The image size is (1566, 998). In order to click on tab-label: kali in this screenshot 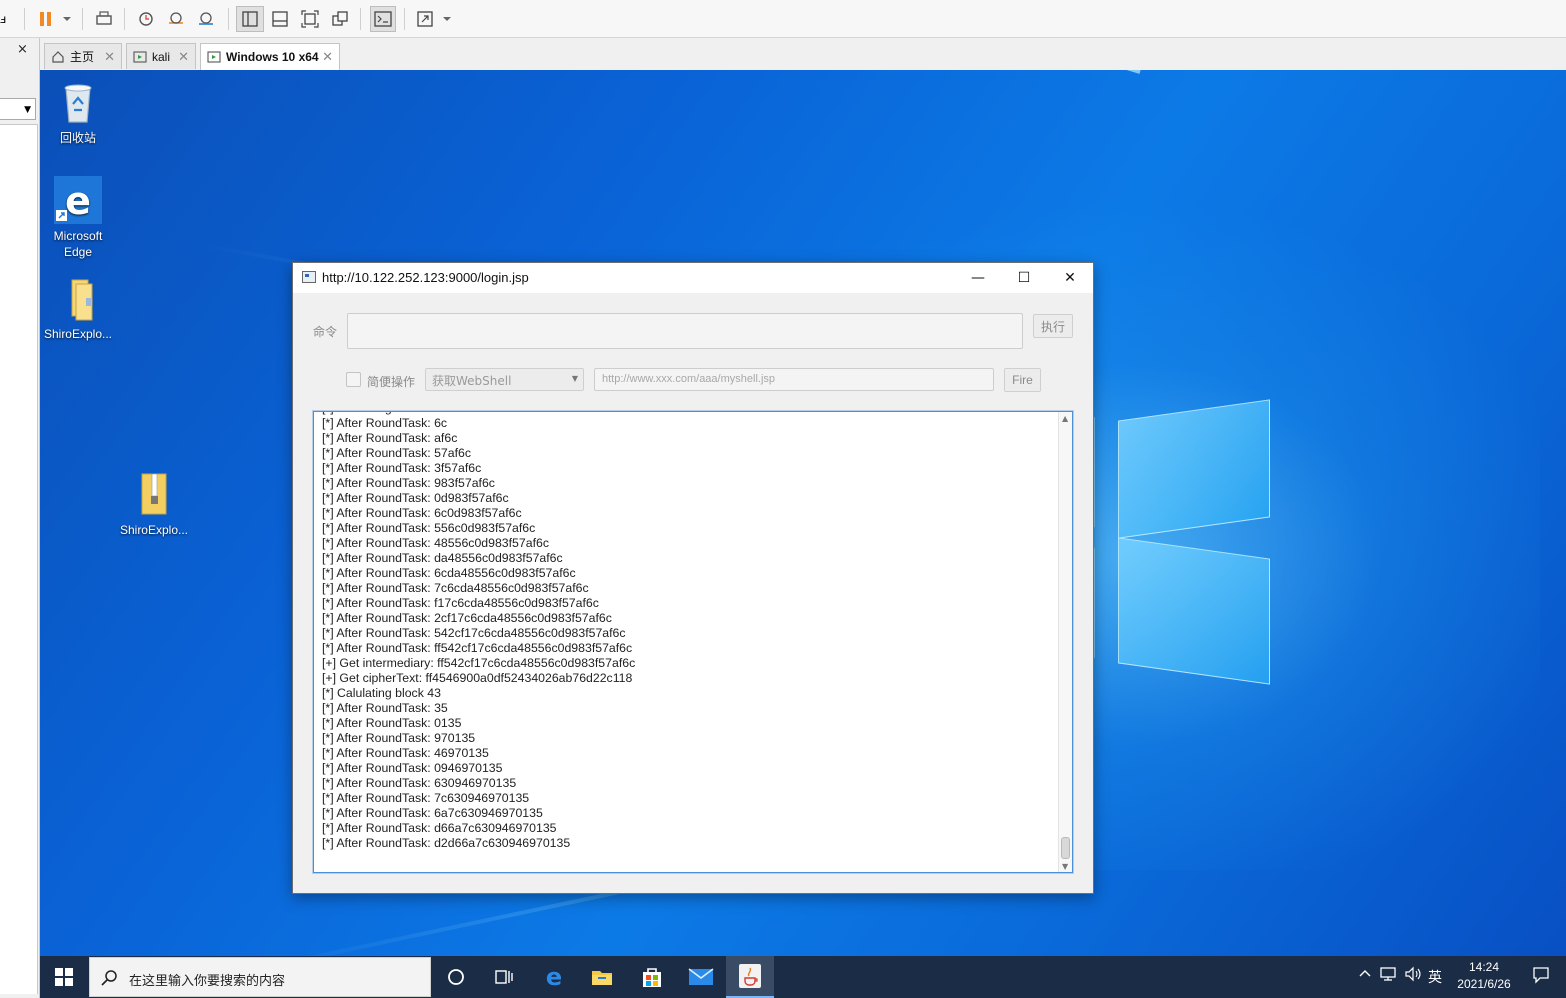, I will do `click(161, 56)`.